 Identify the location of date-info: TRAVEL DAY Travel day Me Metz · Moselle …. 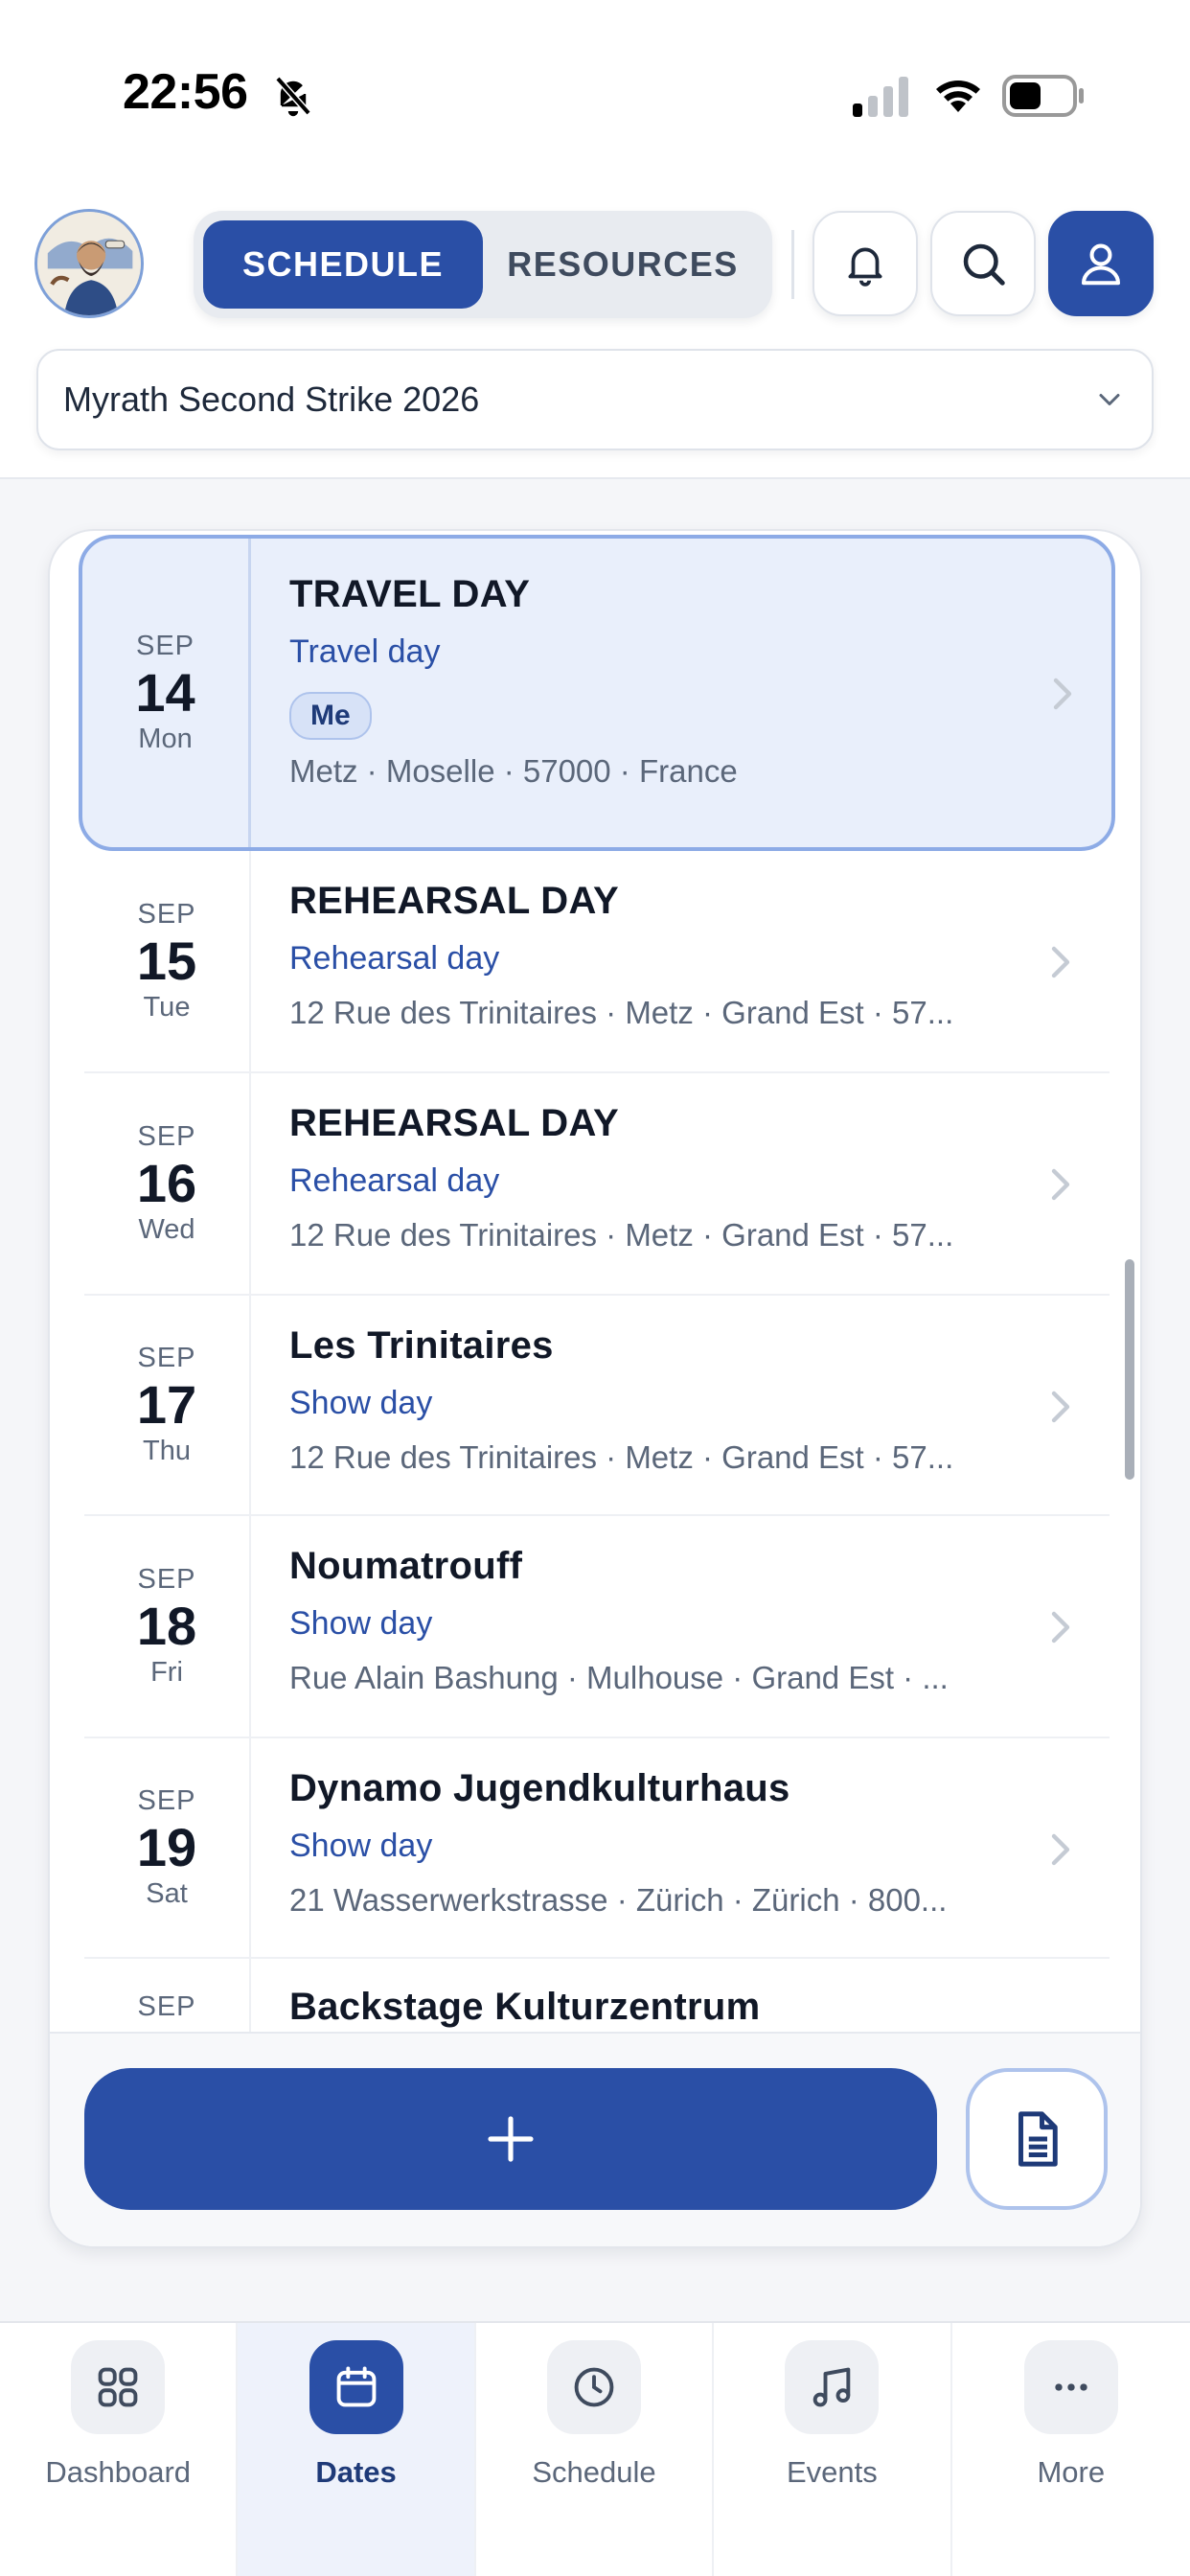
(662, 681).